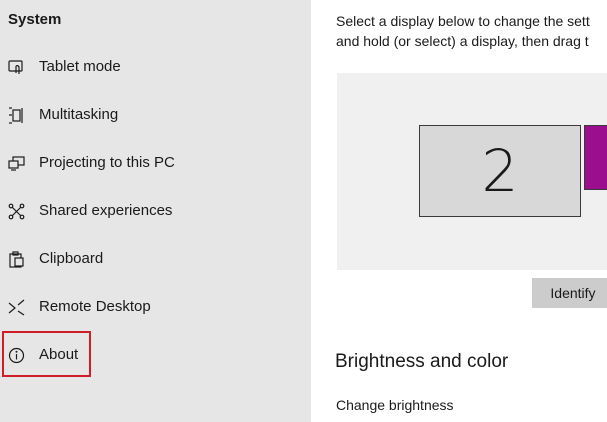 Image resolution: width=607 pixels, height=422 pixels. What do you see at coordinates (422, 361) in the screenshot?
I see `section-heading-brightness: Brightness and color` at bounding box center [422, 361].